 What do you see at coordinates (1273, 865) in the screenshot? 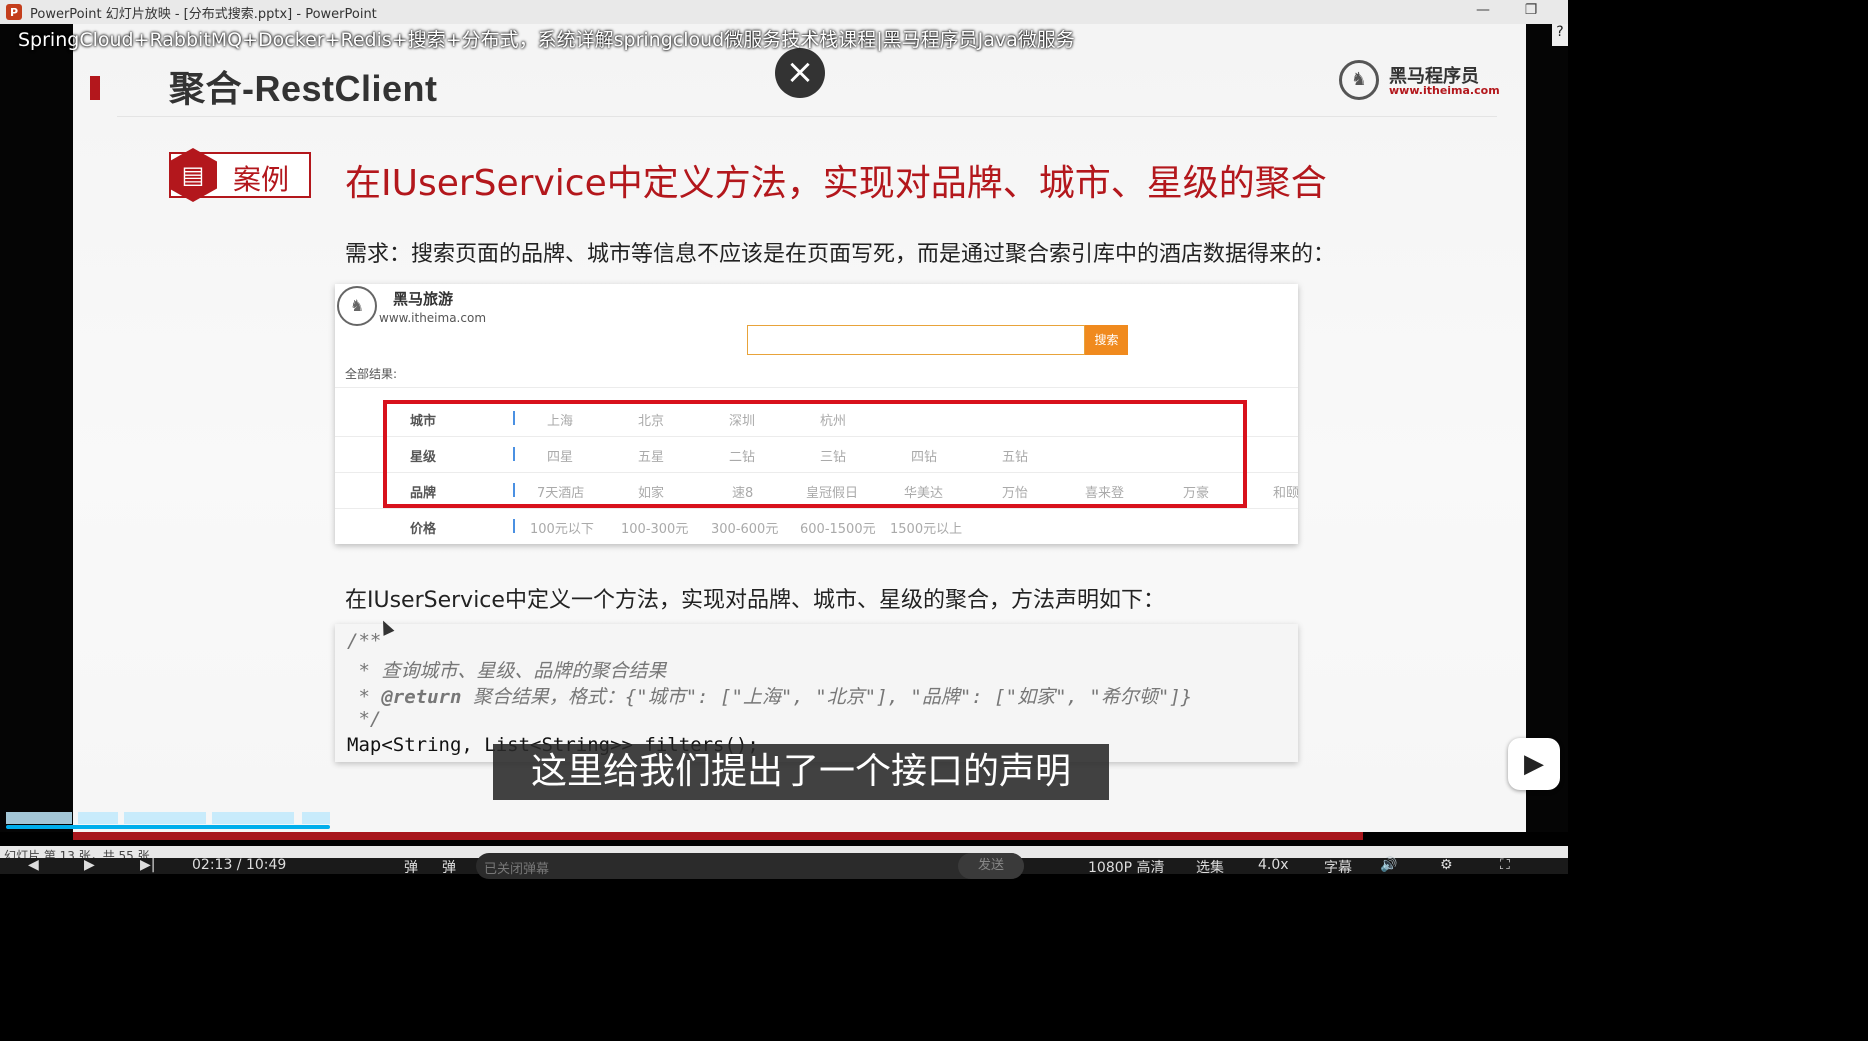
I see `speed-button: 4.0x` at bounding box center [1273, 865].